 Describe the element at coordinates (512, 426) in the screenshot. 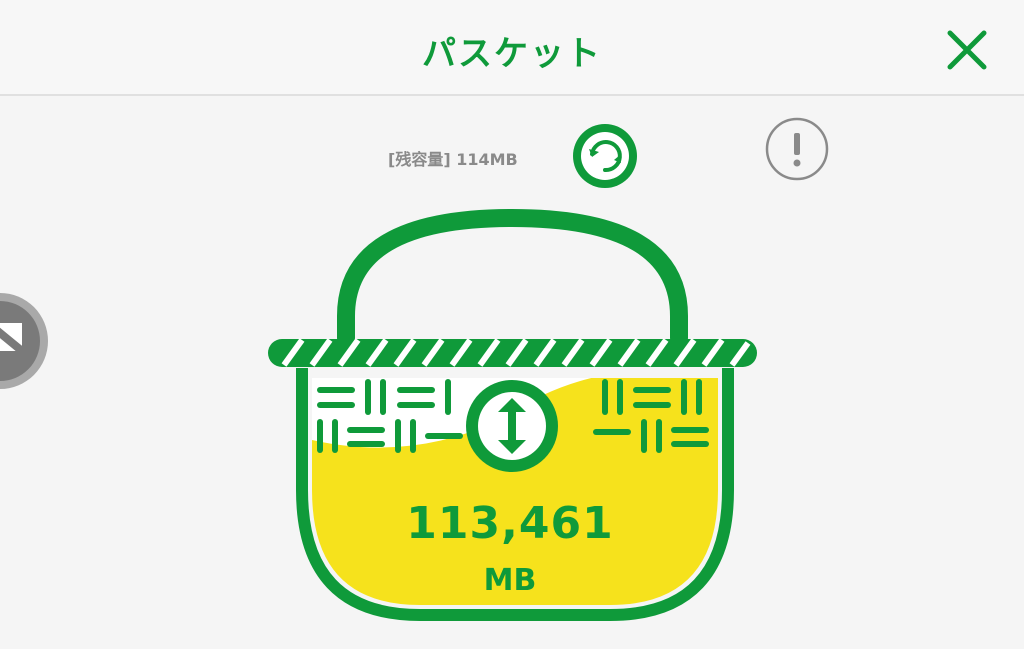

I see `up-down-arrow-icon` at that location.